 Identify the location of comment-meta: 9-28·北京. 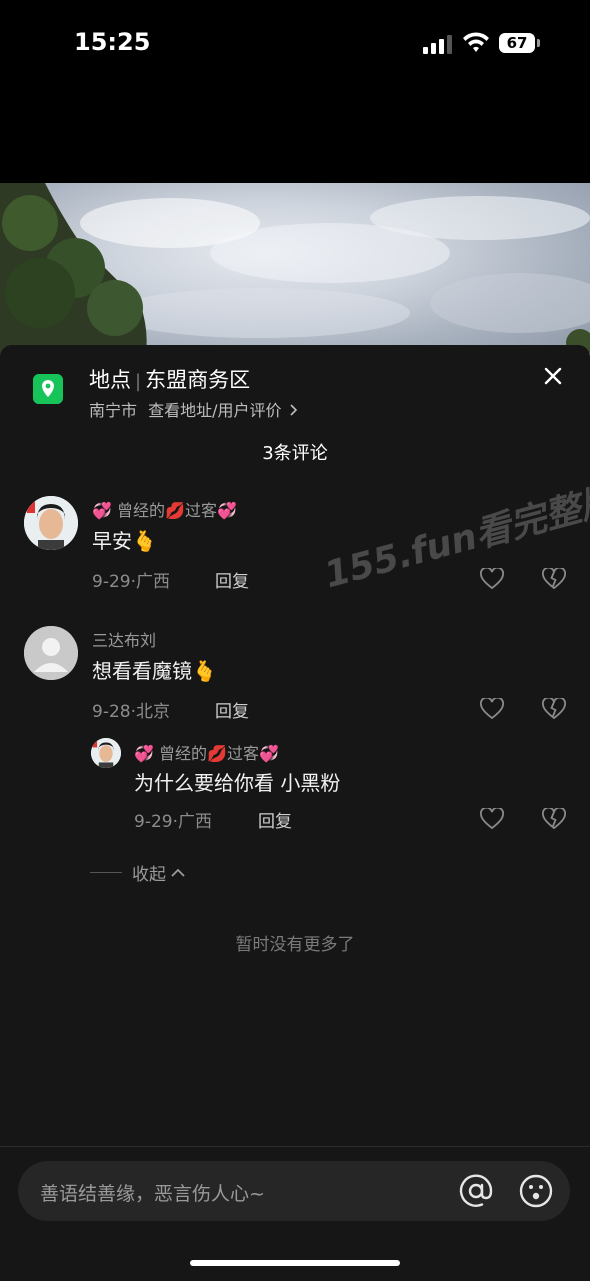
(131, 712).